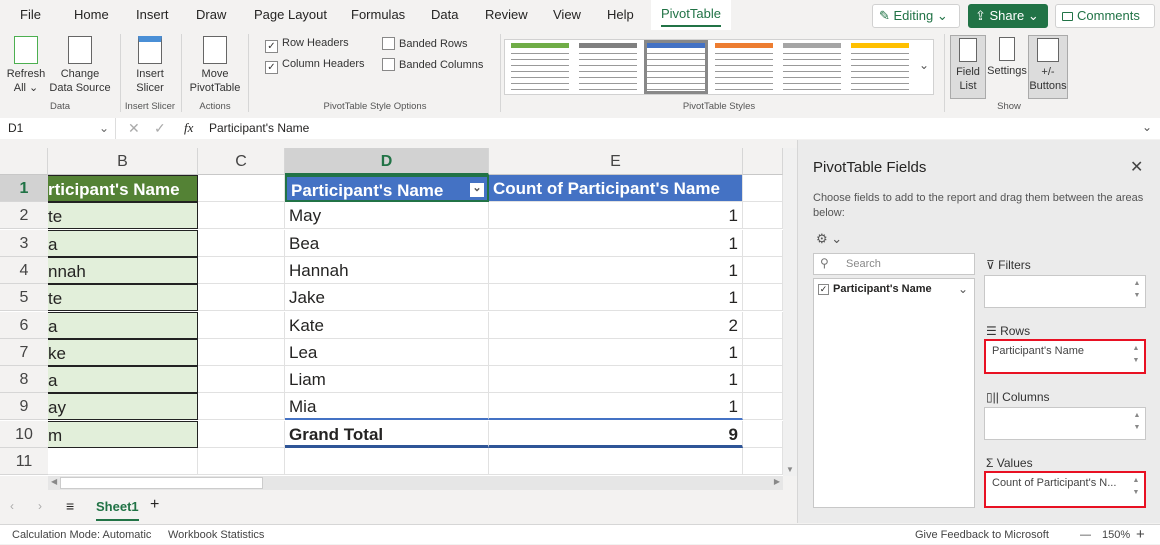 Image resolution: width=1160 pixels, height=545 pixels. What do you see at coordinates (387, 161) in the screenshot?
I see `column-header-d: D` at bounding box center [387, 161].